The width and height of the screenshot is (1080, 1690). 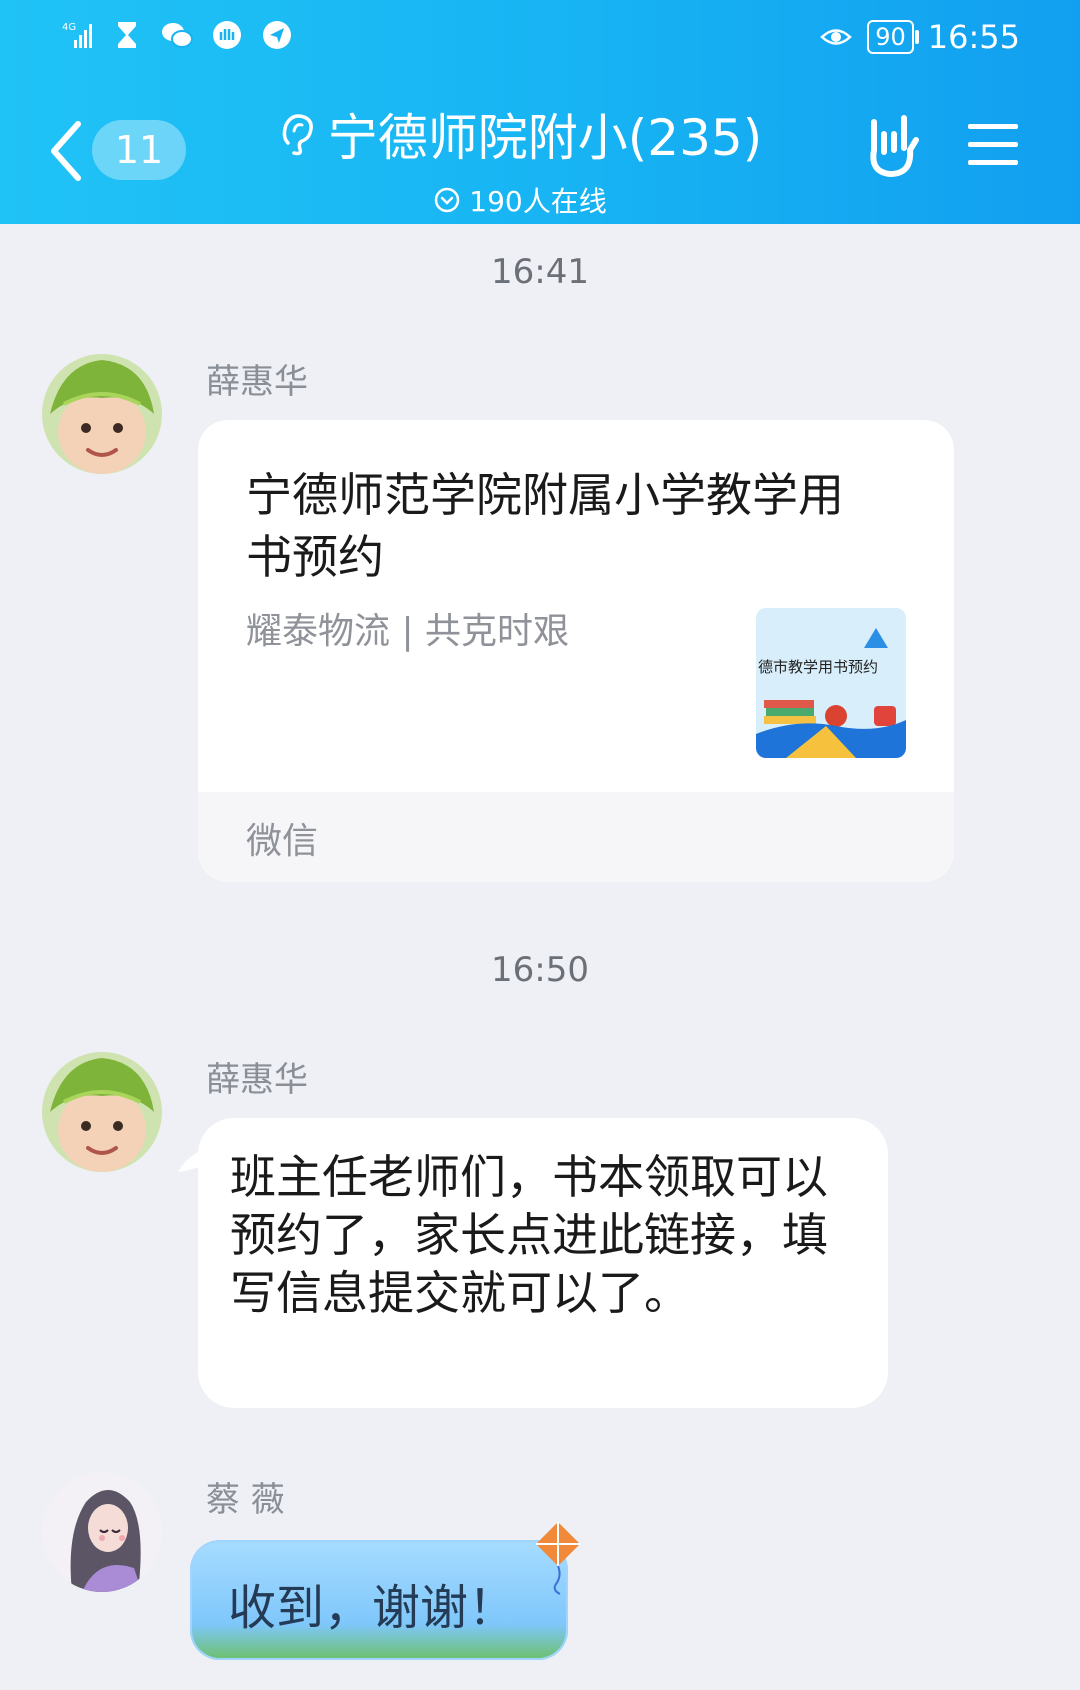 What do you see at coordinates (973, 37) in the screenshot?
I see `status-time: 16:55` at bounding box center [973, 37].